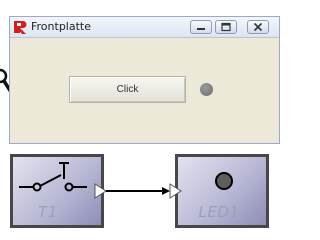  What do you see at coordinates (20, 27) in the screenshot?
I see `red-app-icon` at bounding box center [20, 27].